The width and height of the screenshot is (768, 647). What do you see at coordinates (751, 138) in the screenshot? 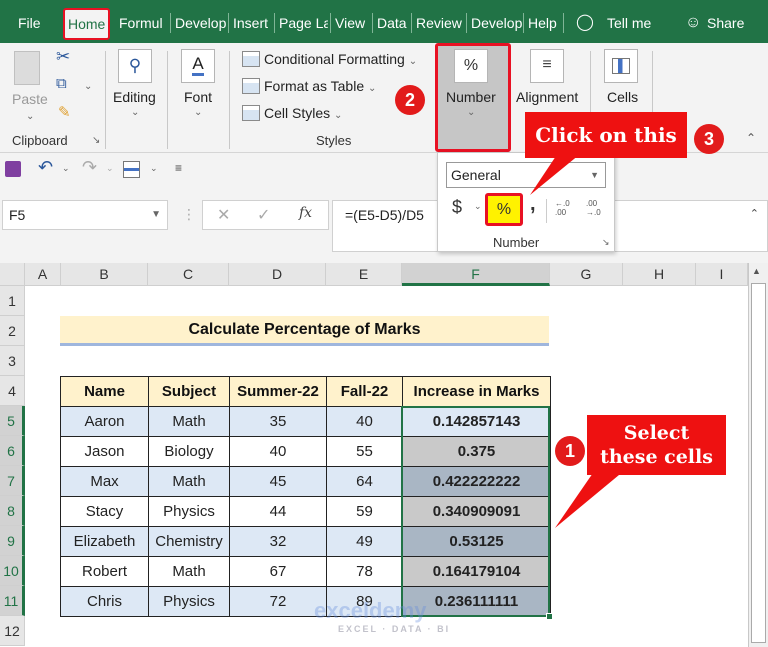
I see `collapse-ribbon-icon: ⌃` at bounding box center [751, 138].